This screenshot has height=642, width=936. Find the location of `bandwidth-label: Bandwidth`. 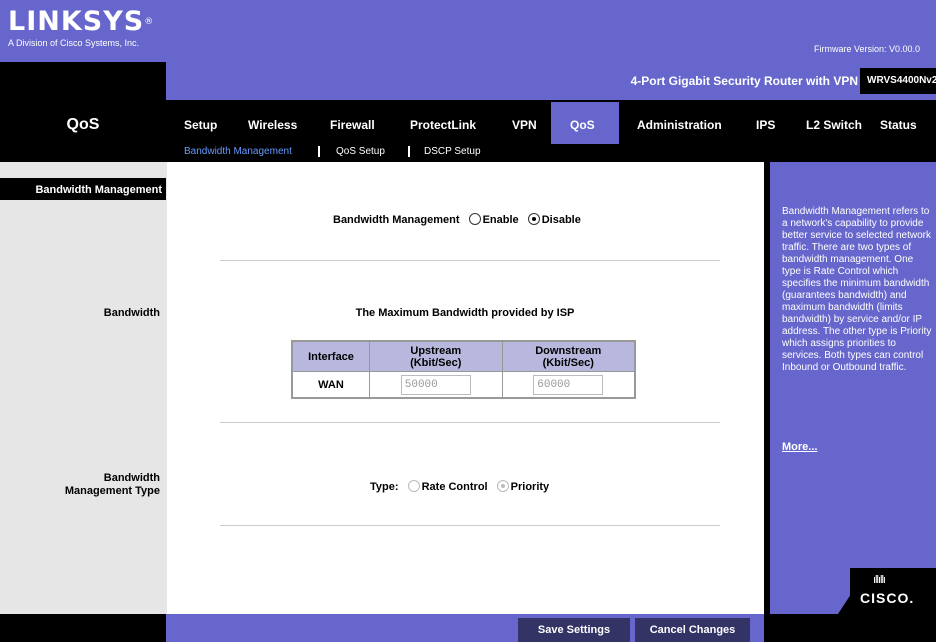

bandwidth-label: Bandwidth is located at coordinates (131, 313).